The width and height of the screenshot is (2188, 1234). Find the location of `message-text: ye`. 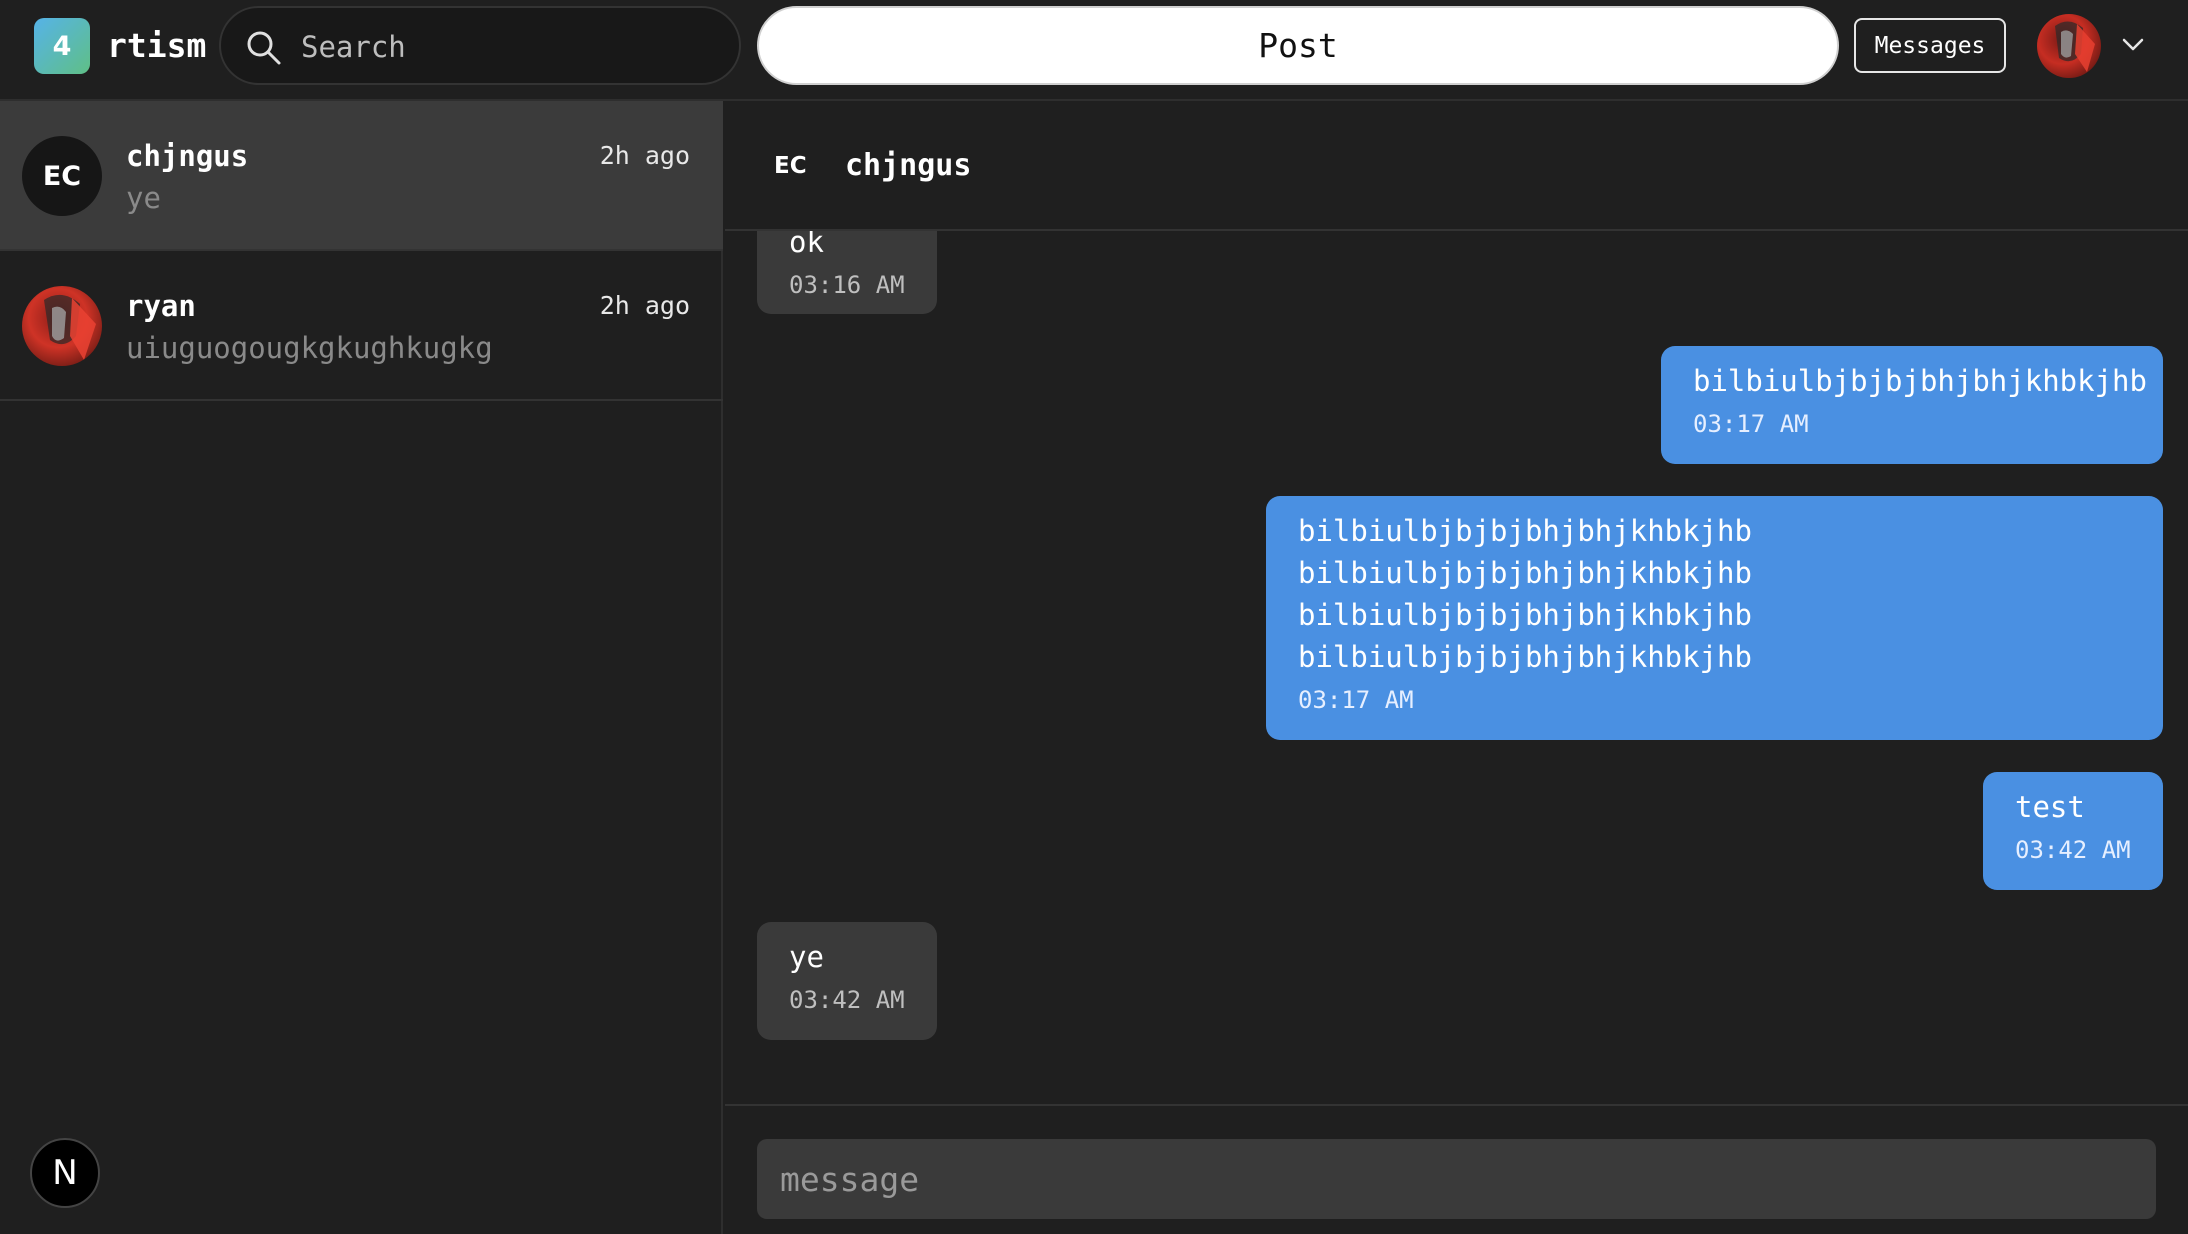

message-text: ye is located at coordinates (806, 957).